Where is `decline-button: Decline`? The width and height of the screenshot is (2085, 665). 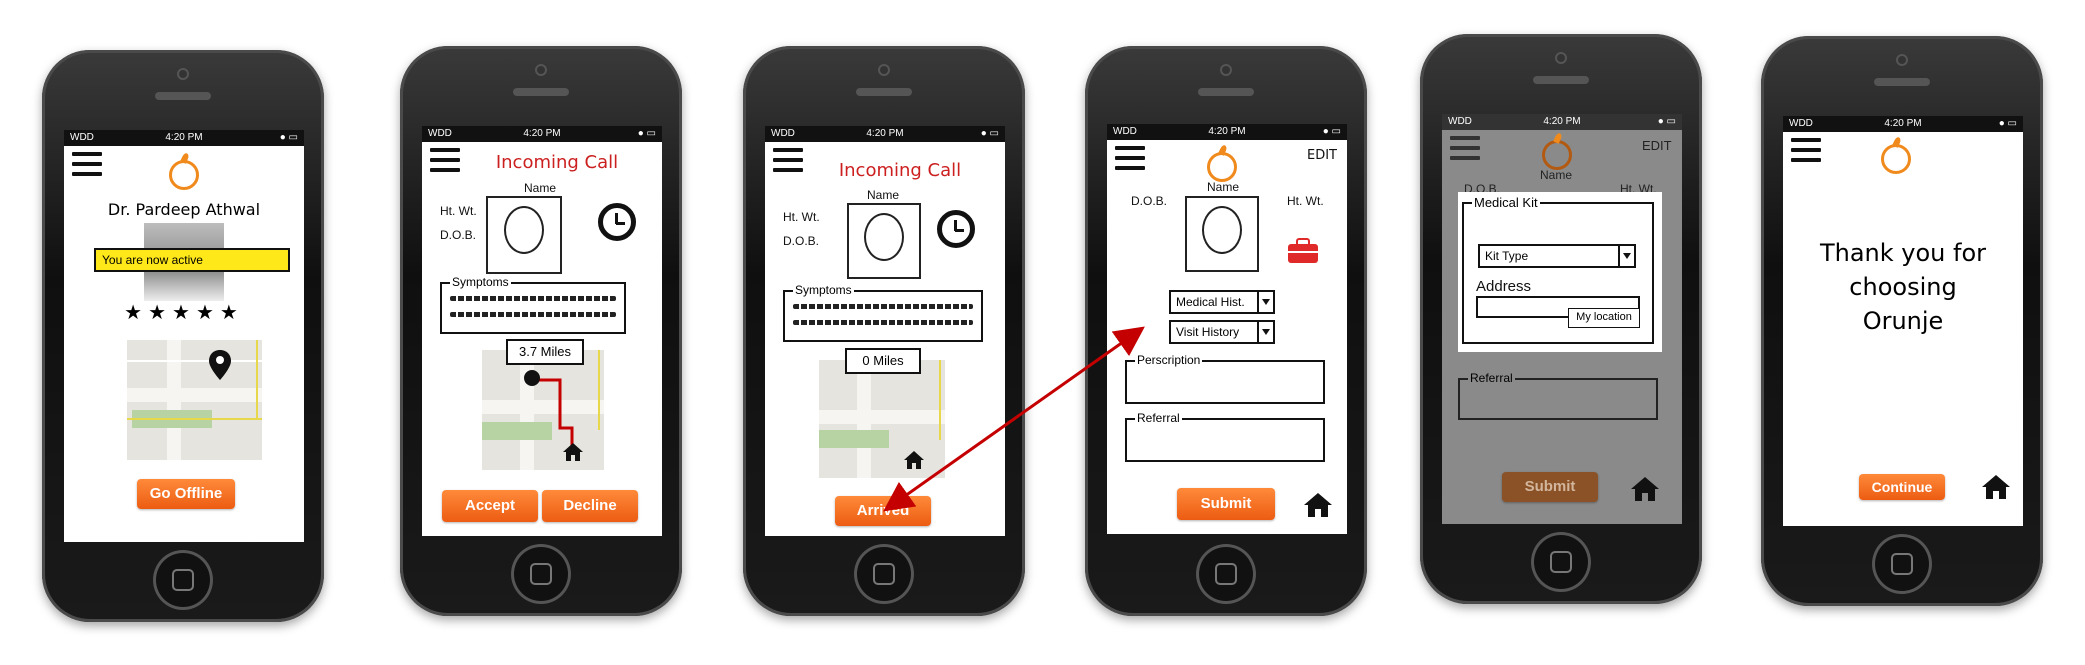
decline-button: Decline is located at coordinates (590, 506).